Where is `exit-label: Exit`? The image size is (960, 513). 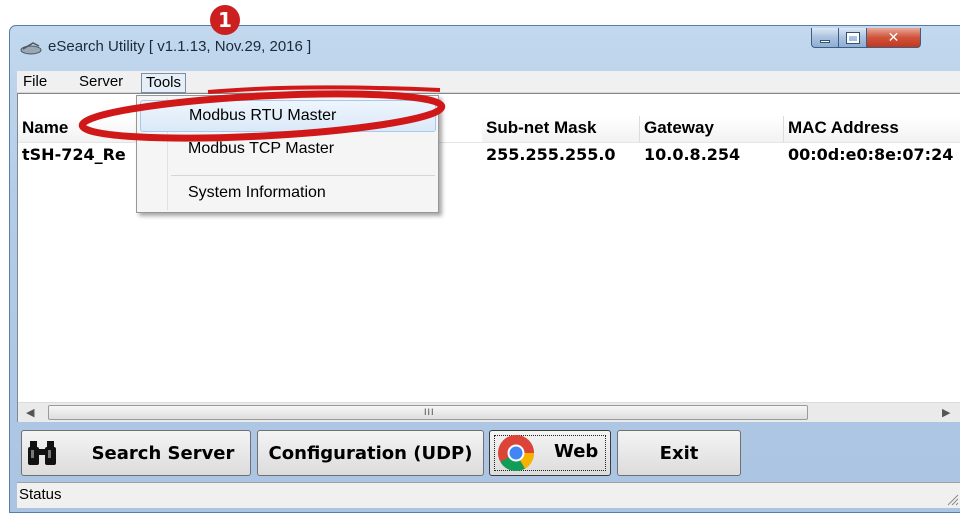
exit-label: Exit is located at coordinates (679, 453).